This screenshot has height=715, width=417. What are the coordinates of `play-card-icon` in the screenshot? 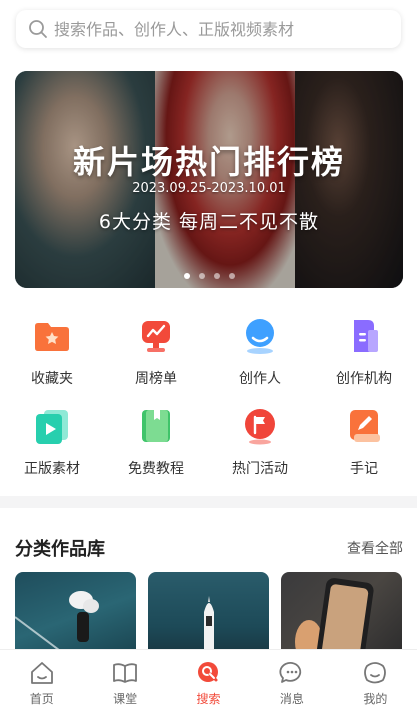 It's located at (52, 427).